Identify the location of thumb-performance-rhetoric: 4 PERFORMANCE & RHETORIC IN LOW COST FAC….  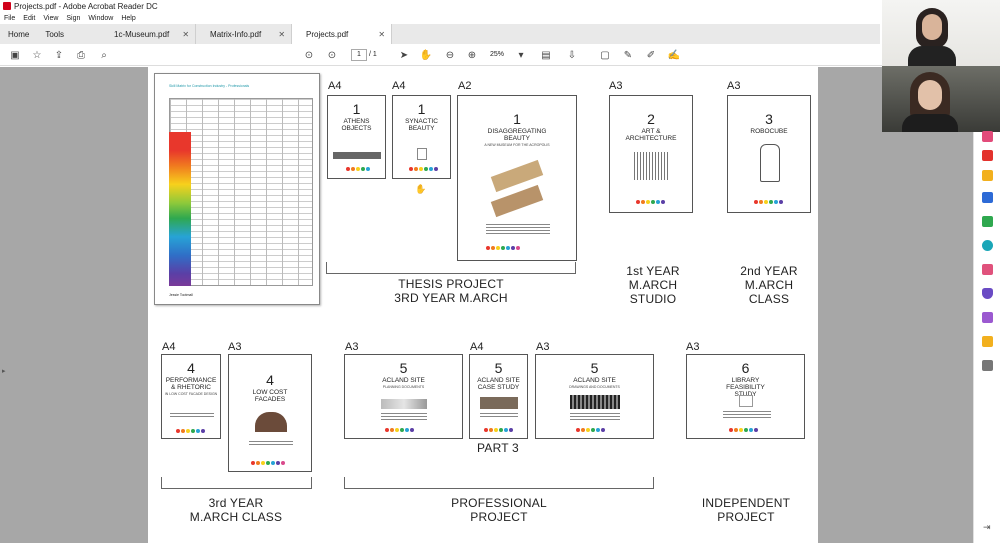
(191, 396).